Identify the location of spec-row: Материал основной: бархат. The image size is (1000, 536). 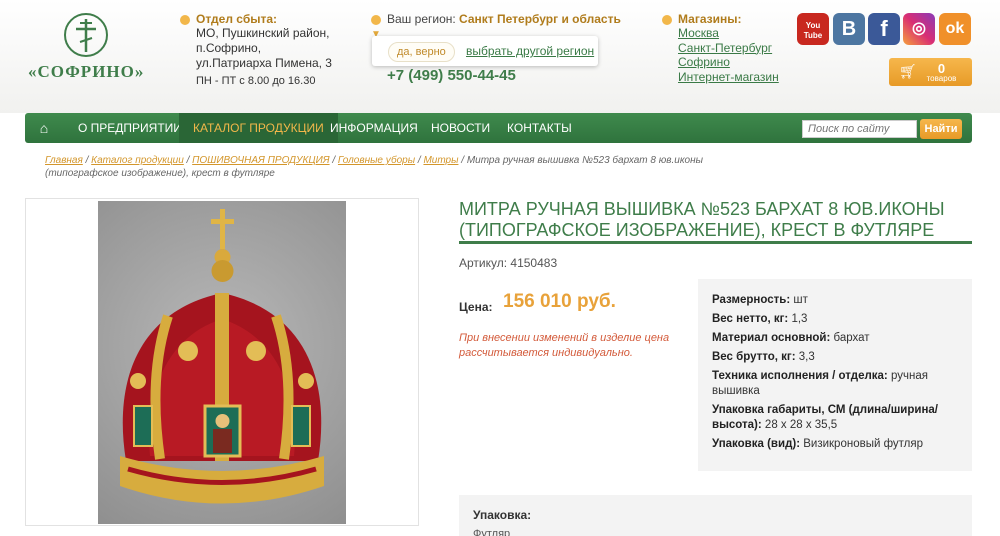
(836, 338).